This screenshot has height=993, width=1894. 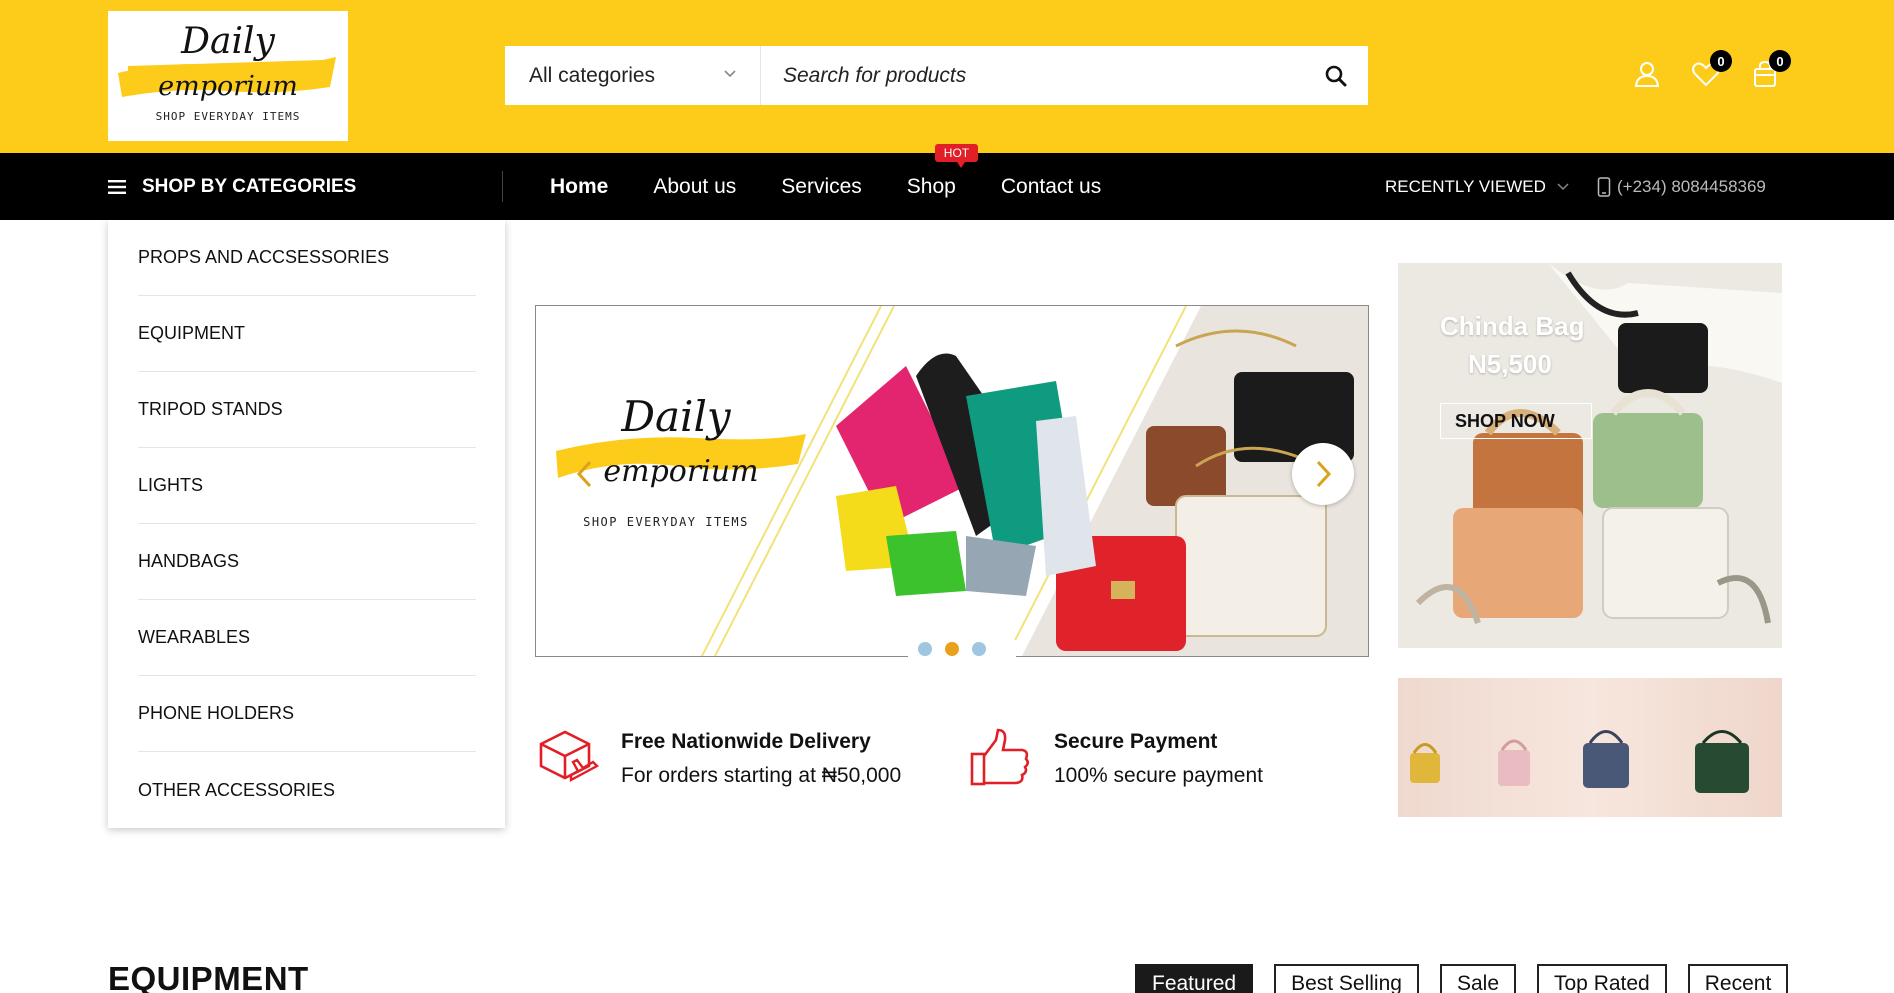 What do you see at coordinates (579, 187) in the screenshot?
I see `nav-link-home: Home` at bounding box center [579, 187].